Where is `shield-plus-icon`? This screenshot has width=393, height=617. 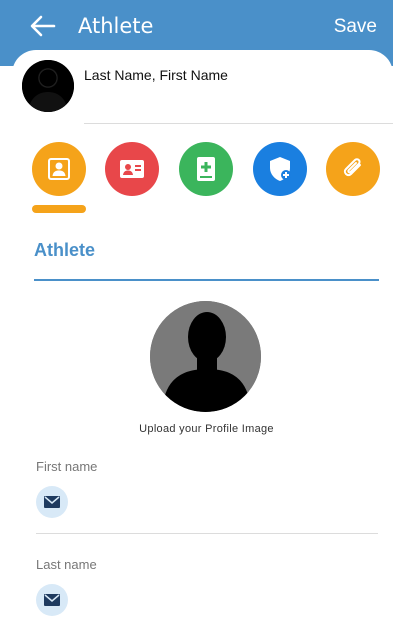
shield-plus-icon is located at coordinates (280, 169).